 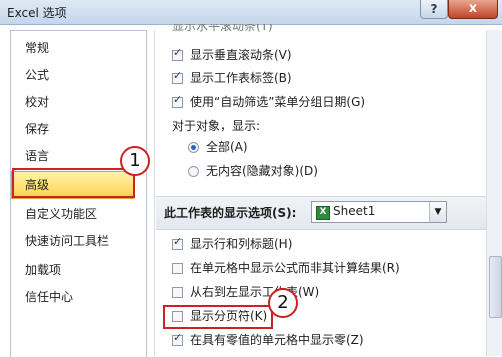 What do you see at coordinates (177, 100) in the screenshot?
I see `autofilter-dates-checkbox` at bounding box center [177, 100].